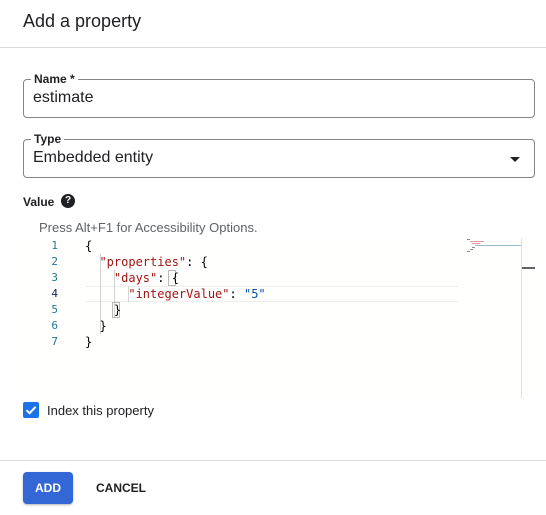 Image resolution: width=546 pixels, height=515 pixels. Describe the element at coordinates (148, 227) in the screenshot. I see `accessibility-hint: Press Alt+F1 for Accessibility Options.` at that location.